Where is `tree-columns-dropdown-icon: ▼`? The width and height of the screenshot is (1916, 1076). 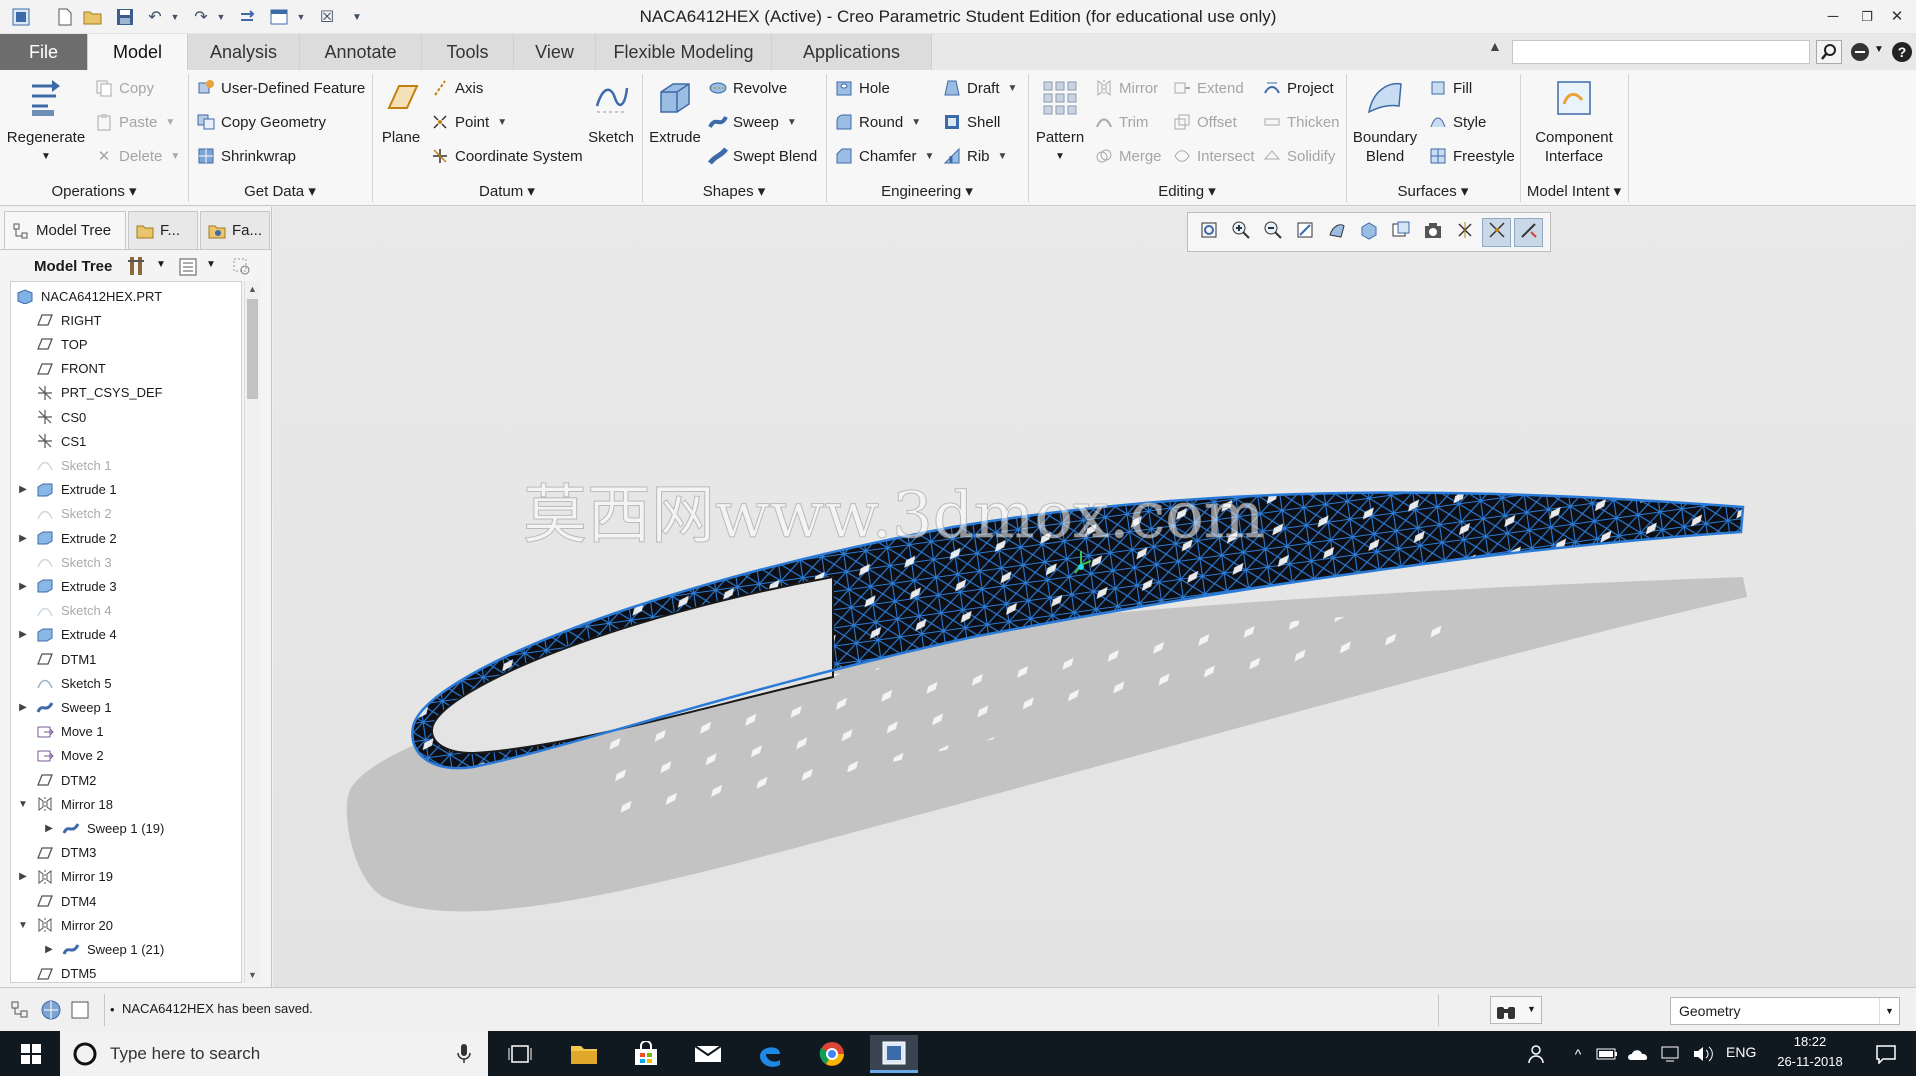 tree-columns-dropdown-icon: ▼ is located at coordinates (211, 264).